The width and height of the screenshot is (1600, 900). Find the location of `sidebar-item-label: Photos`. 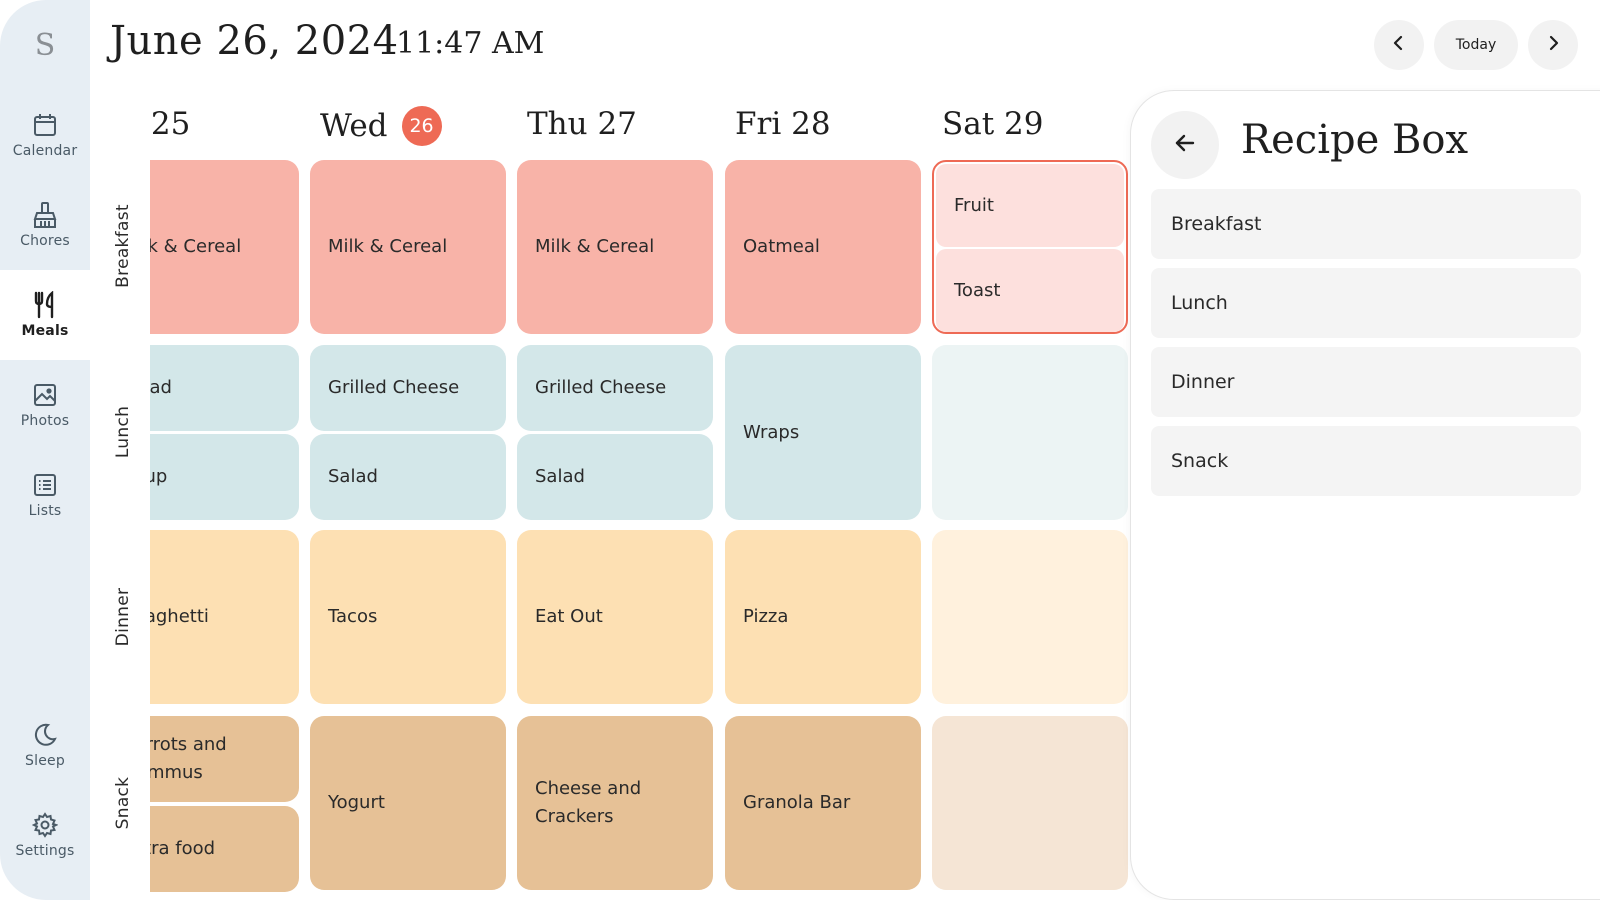

sidebar-item-label: Photos is located at coordinates (45, 421).